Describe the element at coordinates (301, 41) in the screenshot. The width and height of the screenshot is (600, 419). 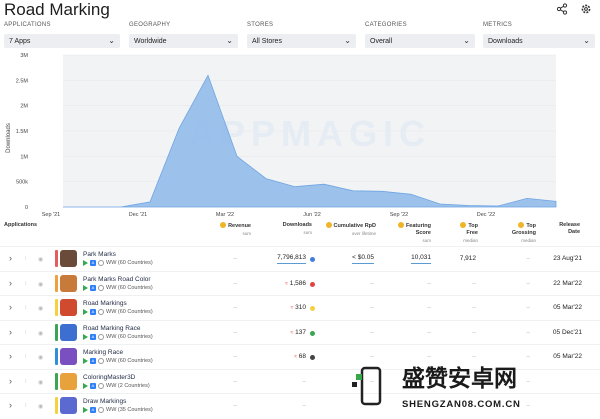
I see `stores-select: All Stores ⌄` at that location.